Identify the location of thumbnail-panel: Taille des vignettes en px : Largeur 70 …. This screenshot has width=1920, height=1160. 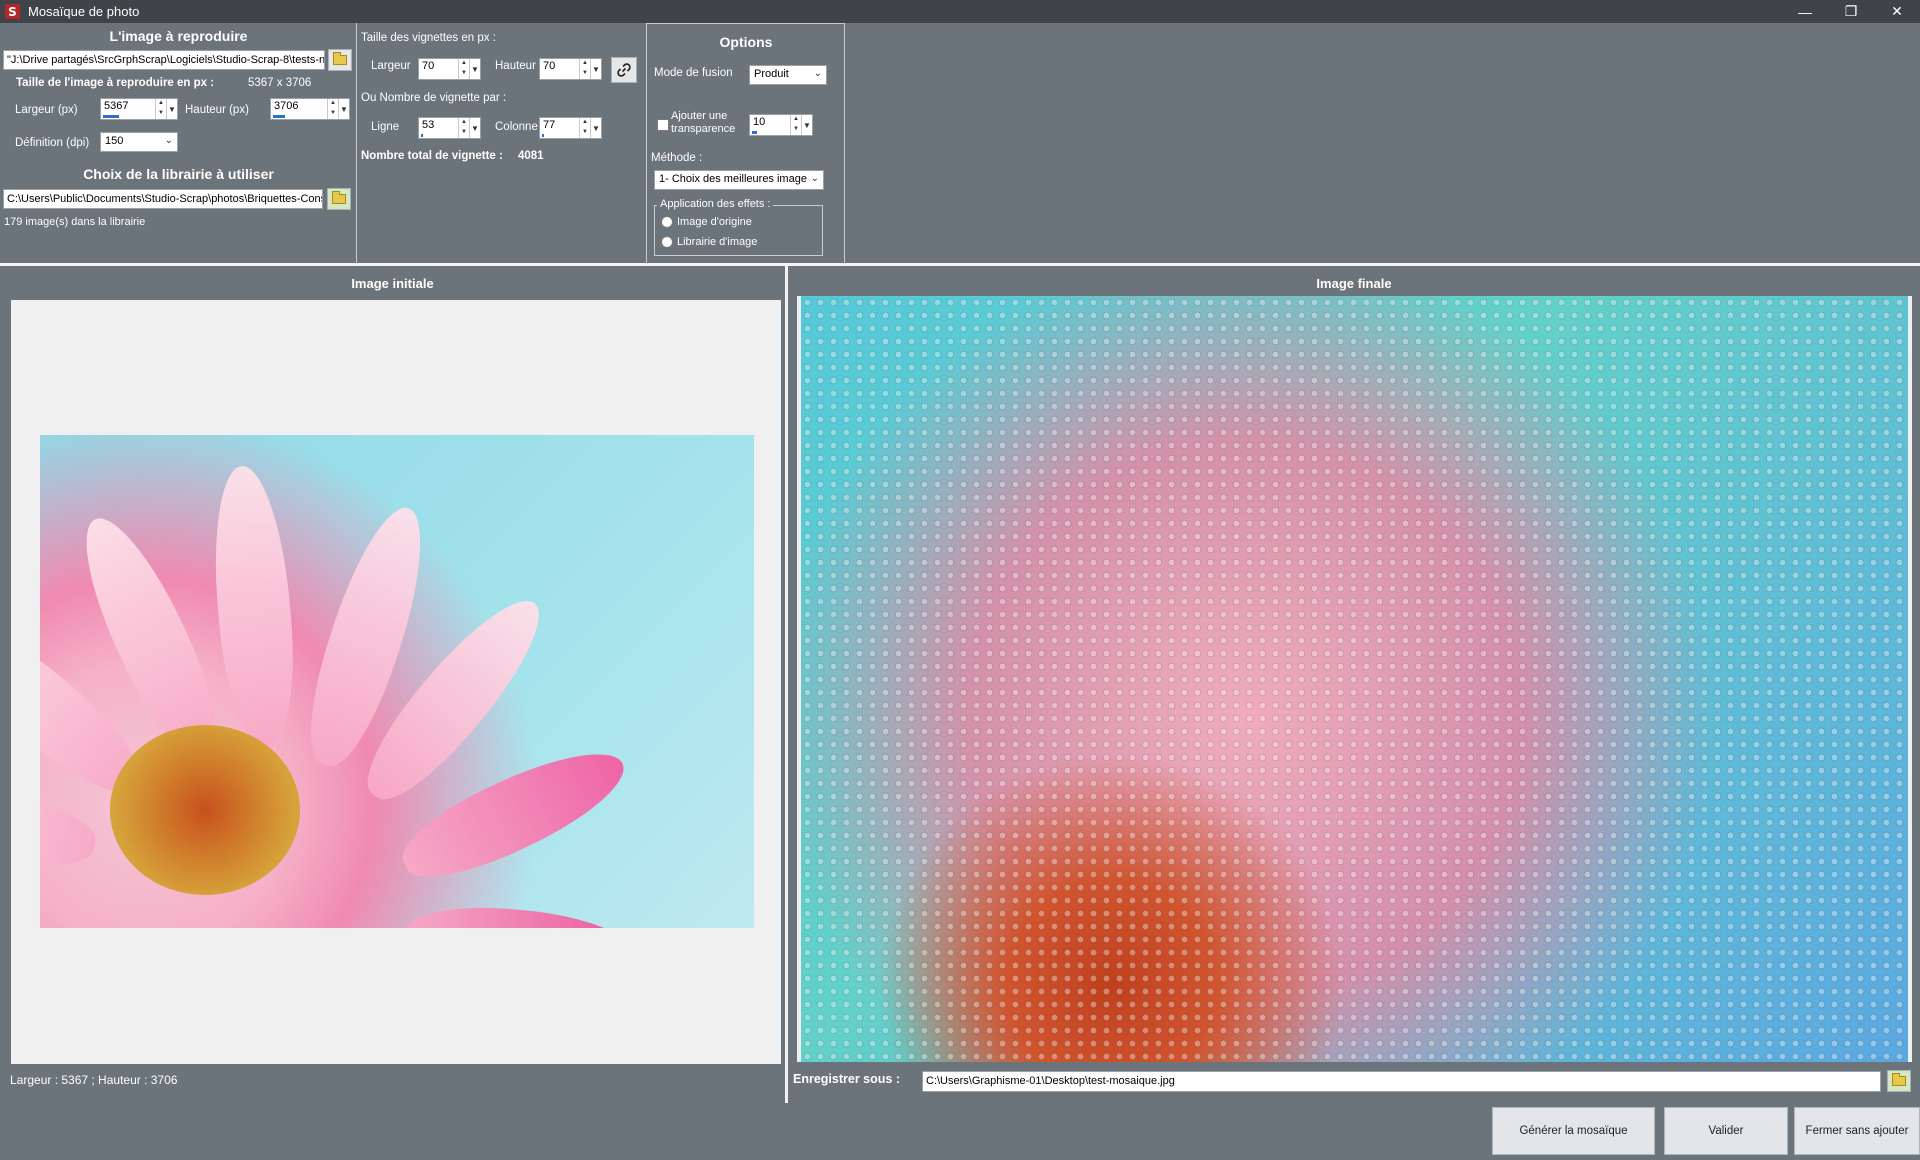
(501, 143).